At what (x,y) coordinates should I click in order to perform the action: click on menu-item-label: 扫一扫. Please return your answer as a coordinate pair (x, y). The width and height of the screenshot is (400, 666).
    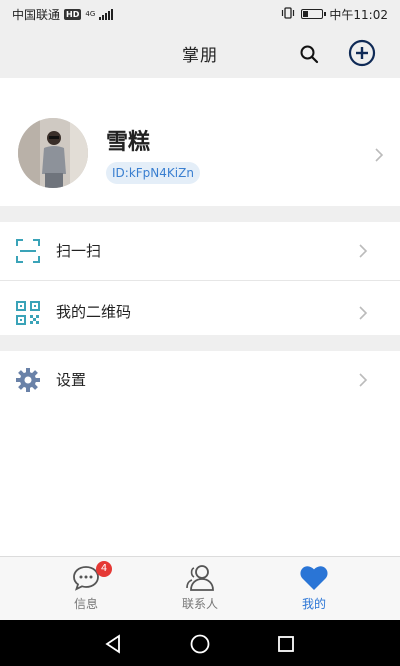
    Looking at the image, I should click on (79, 251).